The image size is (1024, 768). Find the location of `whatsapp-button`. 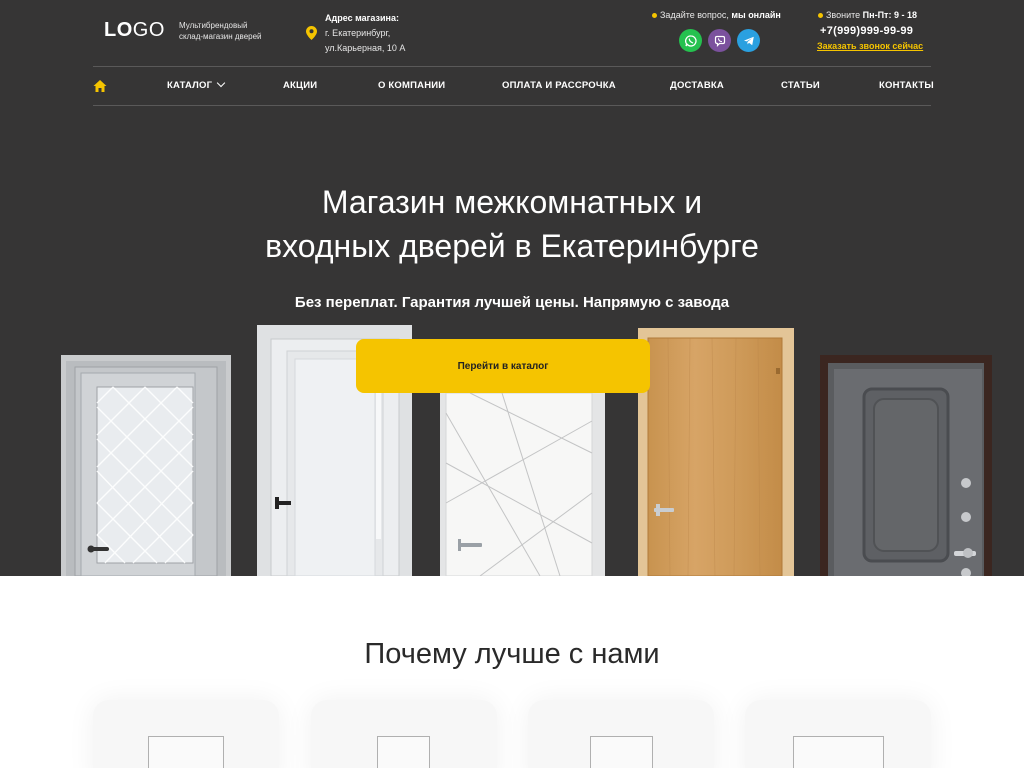

whatsapp-button is located at coordinates (690, 40).